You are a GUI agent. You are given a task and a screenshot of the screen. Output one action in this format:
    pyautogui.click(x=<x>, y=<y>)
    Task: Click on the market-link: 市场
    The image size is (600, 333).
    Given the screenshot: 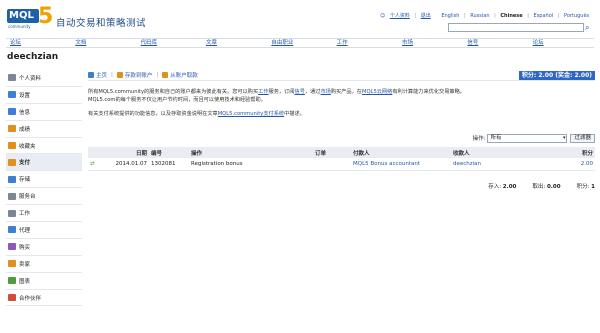 What is the action you would take?
    pyautogui.click(x=325, y=92)
    